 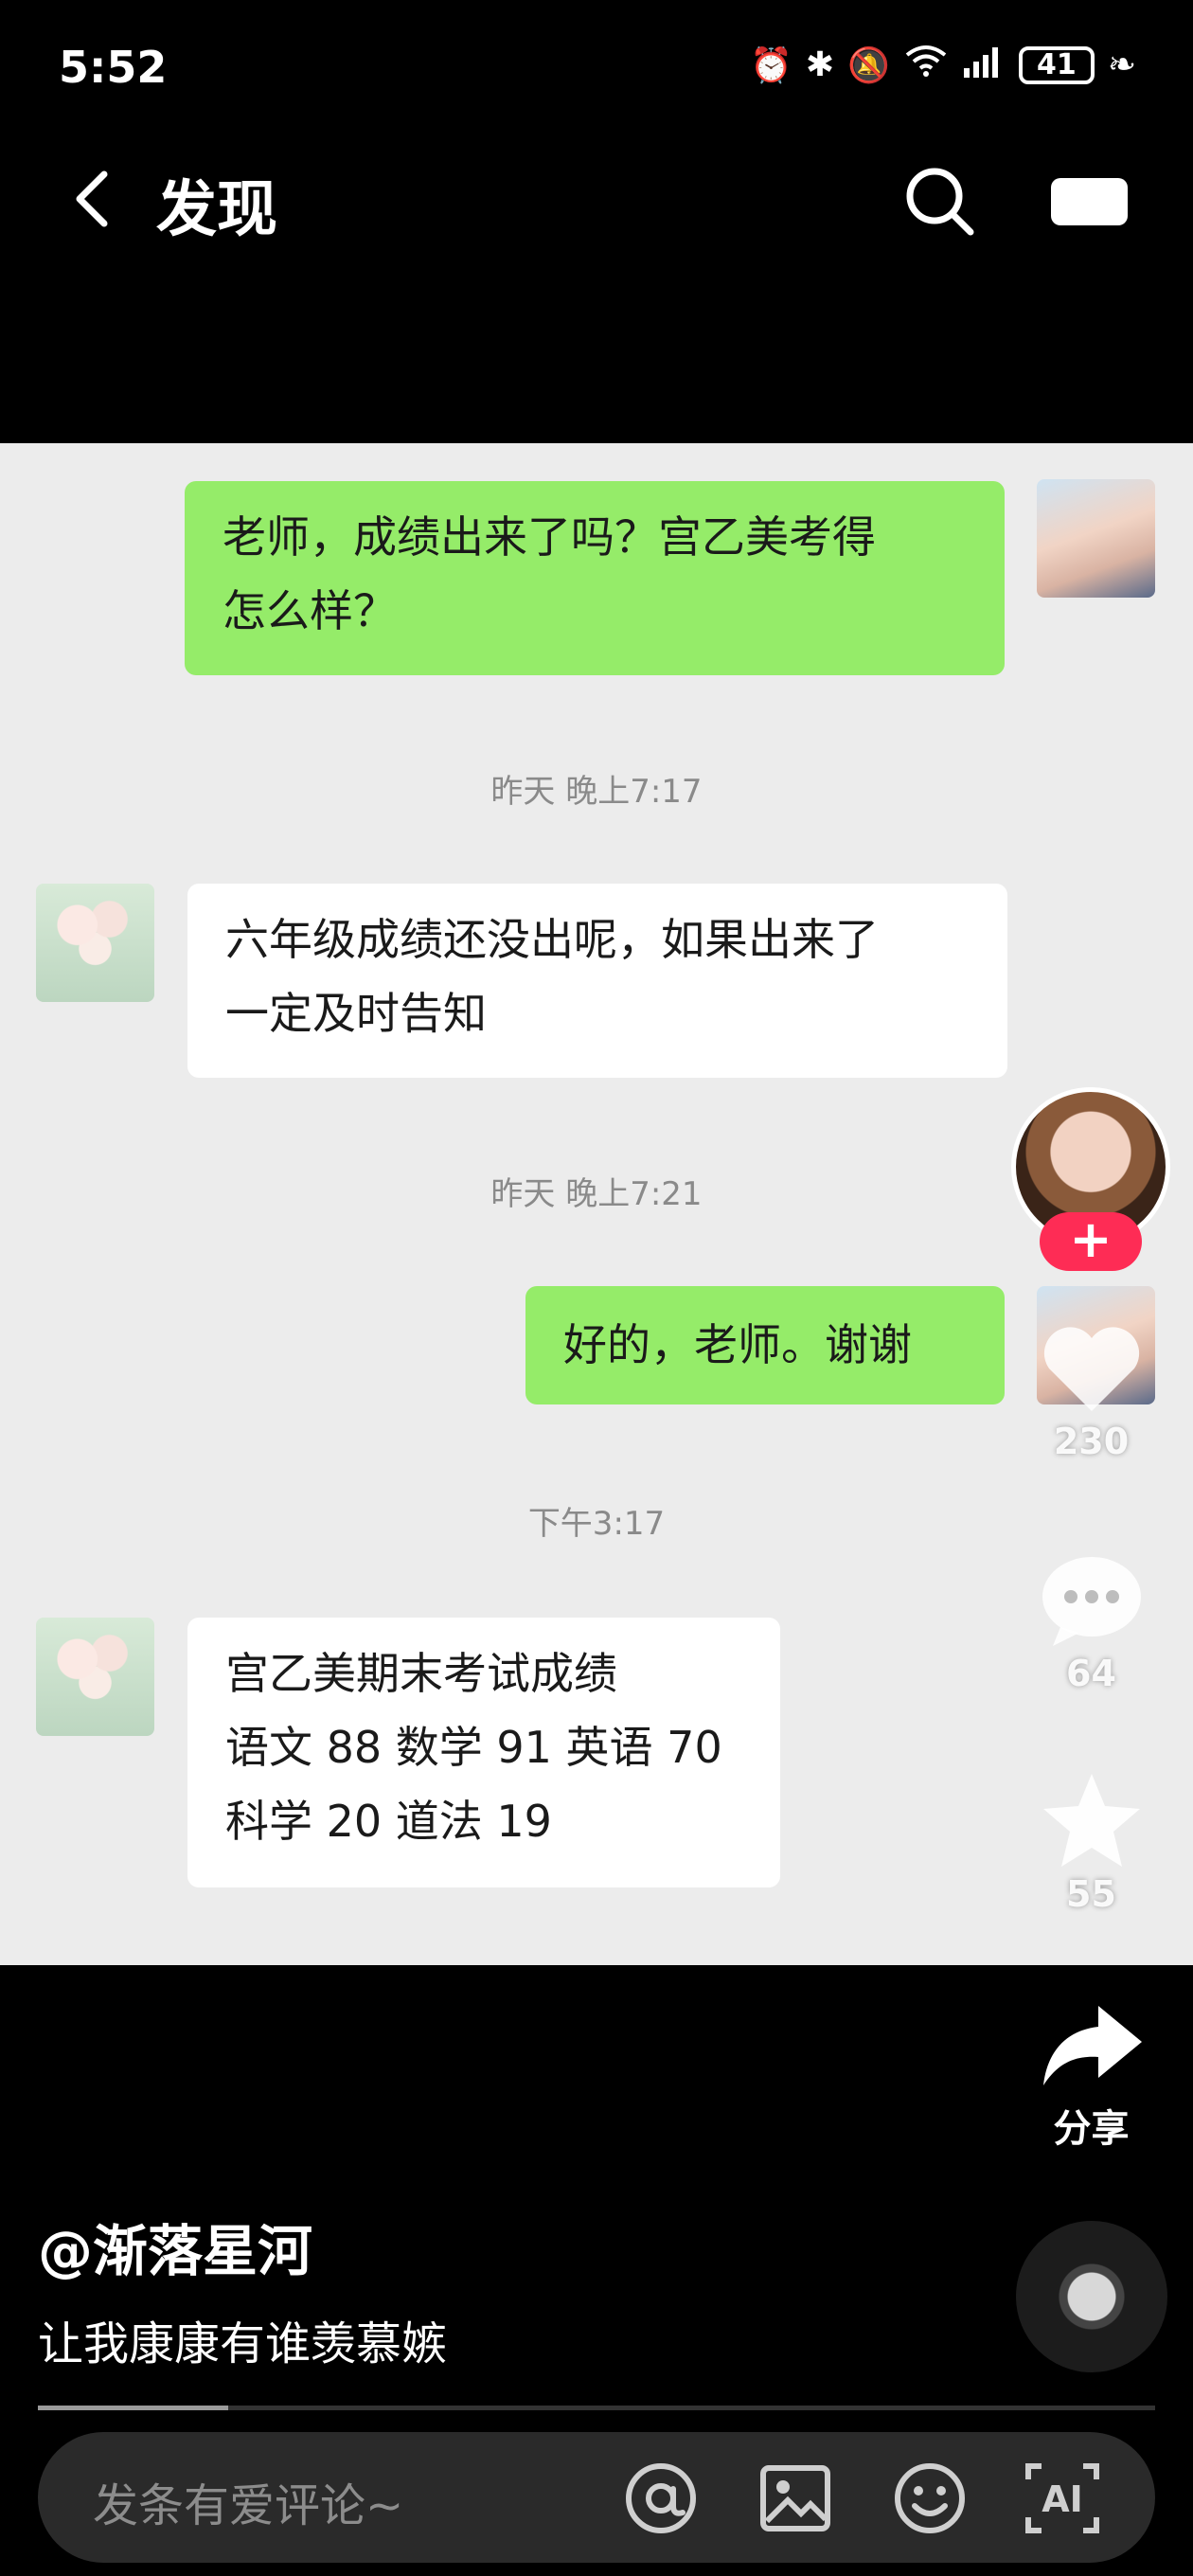 I want to click on status-bar: 5:52 ⏰ ✱ 🔕 41 ❧, so click(x=596, y=66).